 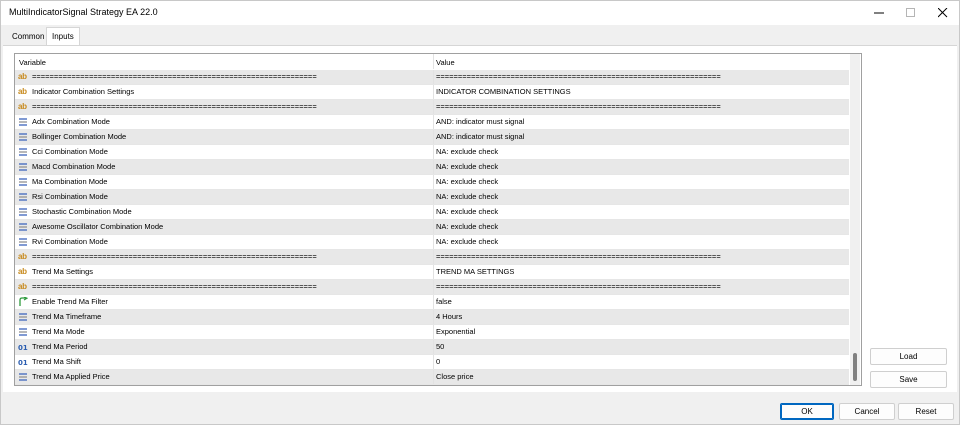 What do you see at coordinates (855, 219) in the screenshot?
I see `vertical-scrollbar` at bounding box center [855, 219].